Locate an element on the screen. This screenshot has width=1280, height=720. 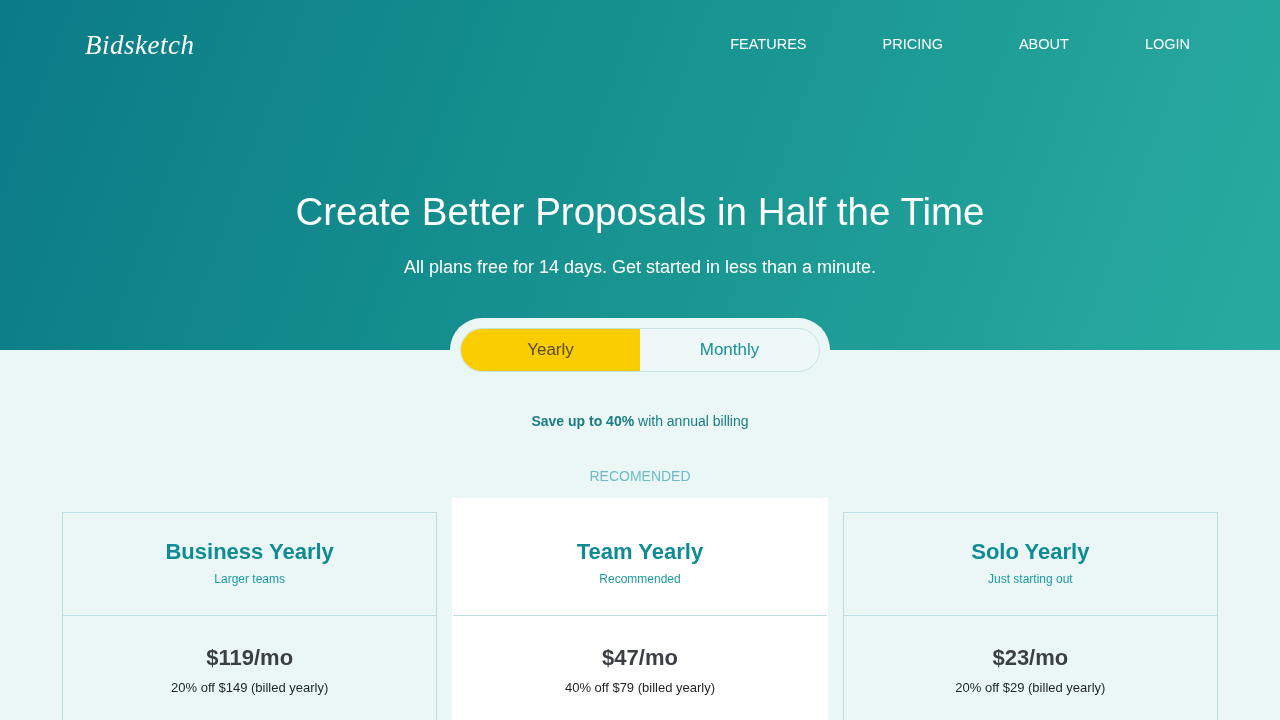
recommended-label: RECOMENDED is located at coordinates (640, 476).